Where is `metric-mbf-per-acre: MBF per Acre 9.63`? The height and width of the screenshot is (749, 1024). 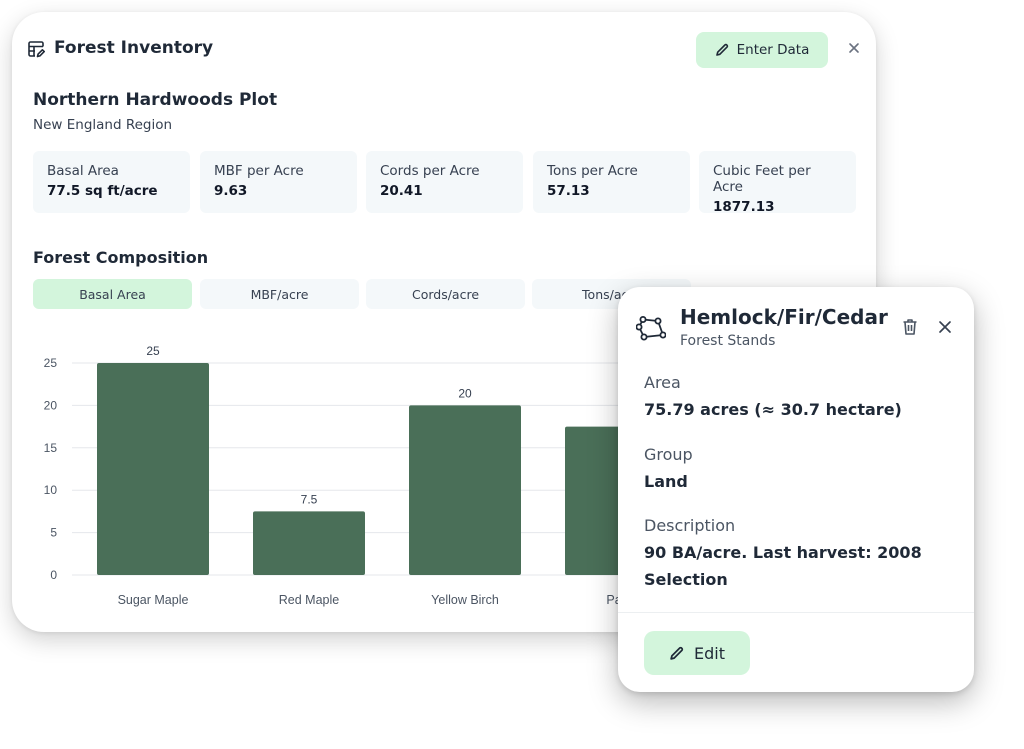 metric-mbf-per-acre: MBF per Acre 9.63 is located at coordinates (278, 182).